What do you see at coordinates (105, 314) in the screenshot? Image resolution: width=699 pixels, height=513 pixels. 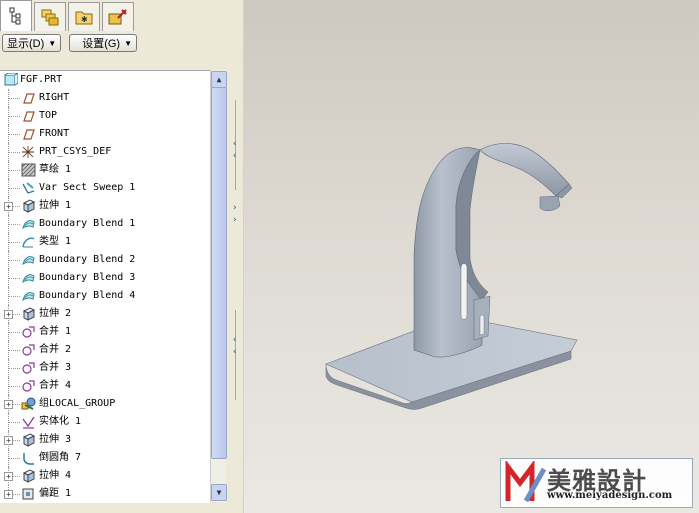 I see `tree-item: + 拉伸 2` at bounding box center [105, 314].